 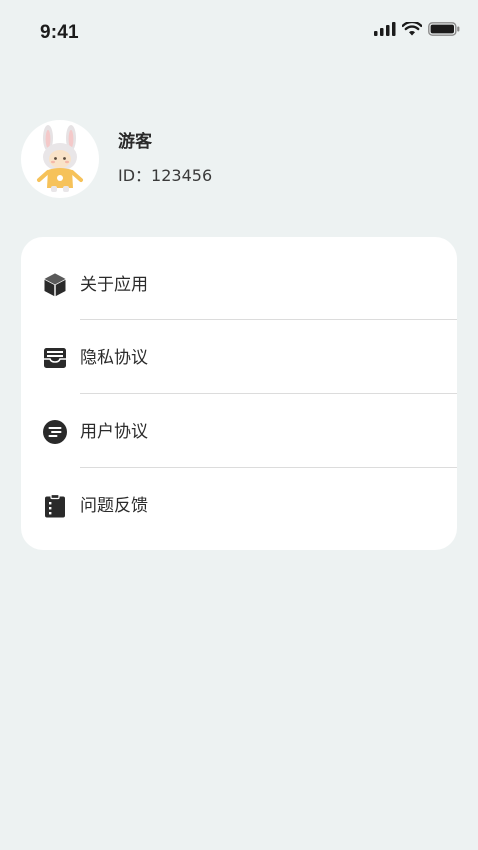 I want to click on menu-item-user-agreement: 用户协议, so click(x=239, y=432).